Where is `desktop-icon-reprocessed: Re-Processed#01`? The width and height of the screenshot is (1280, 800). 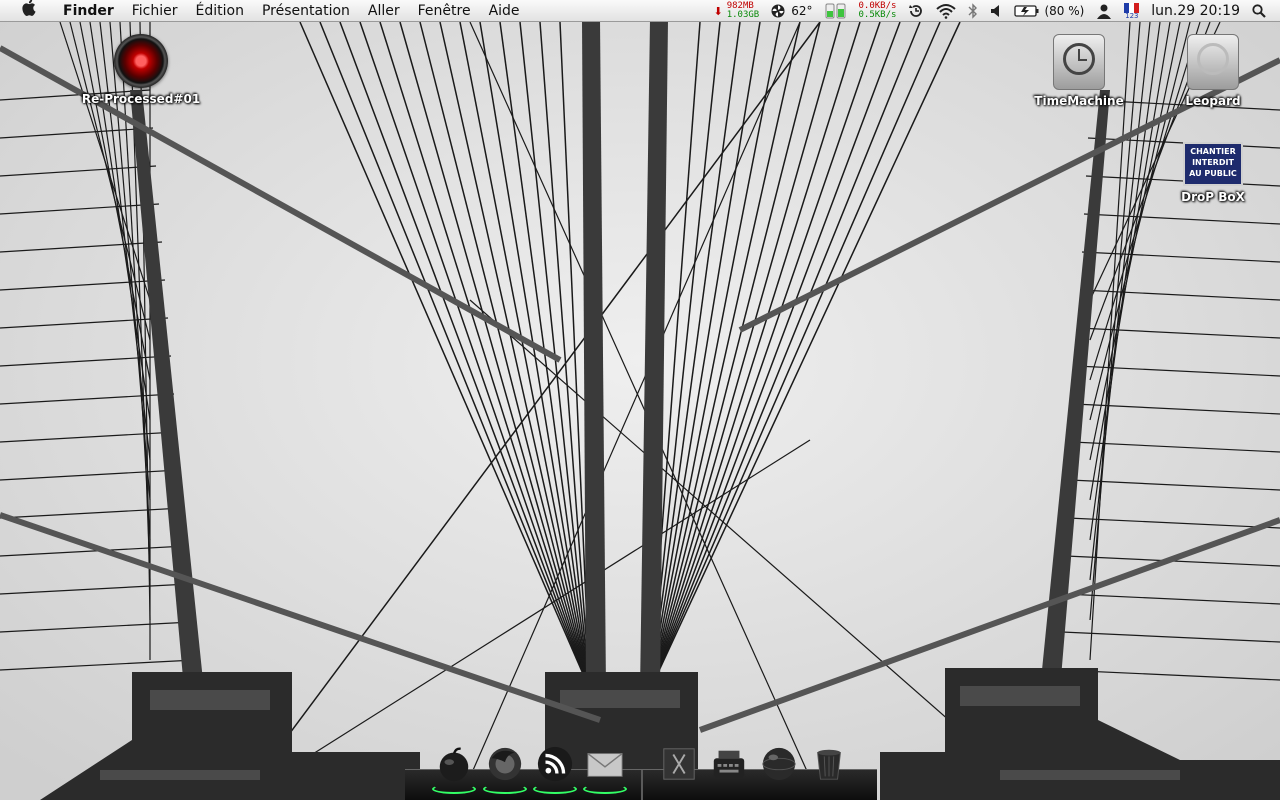
desktop-icon-reprocessed: Re-Processed#01 is located at coordinates (141, 70).